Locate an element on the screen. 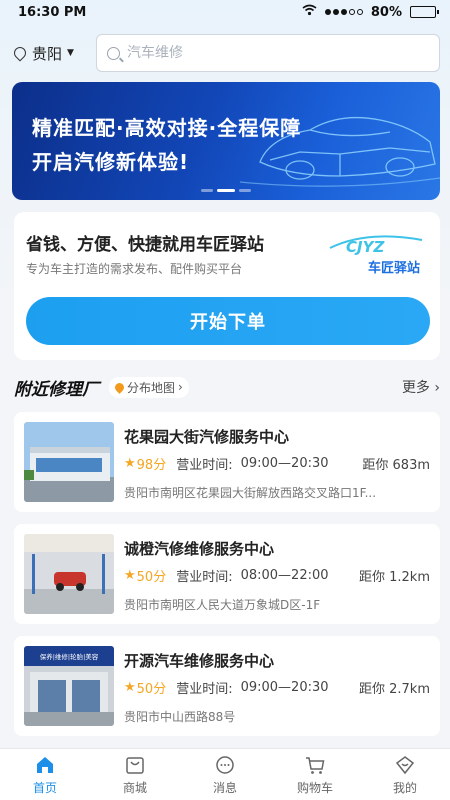  shop-meta: ★ 50分 营业时间: 08:00—22:00 距你 1.2km is located at coordinates (277, 575).